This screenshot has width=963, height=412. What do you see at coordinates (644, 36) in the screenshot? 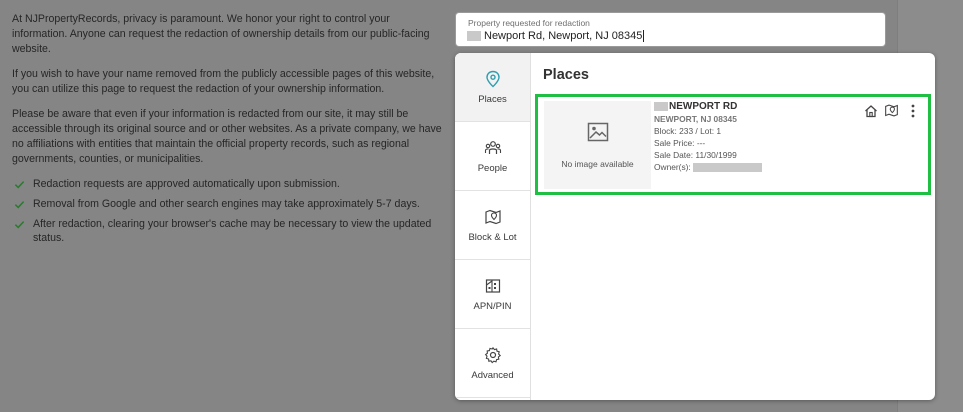
I see `text-caret` at bounding box center [644, 36].